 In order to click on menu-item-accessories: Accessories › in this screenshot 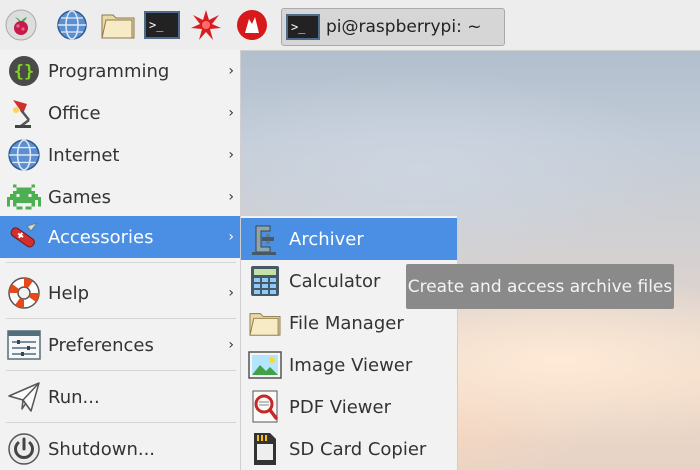, I will do `click(120, 237)`.